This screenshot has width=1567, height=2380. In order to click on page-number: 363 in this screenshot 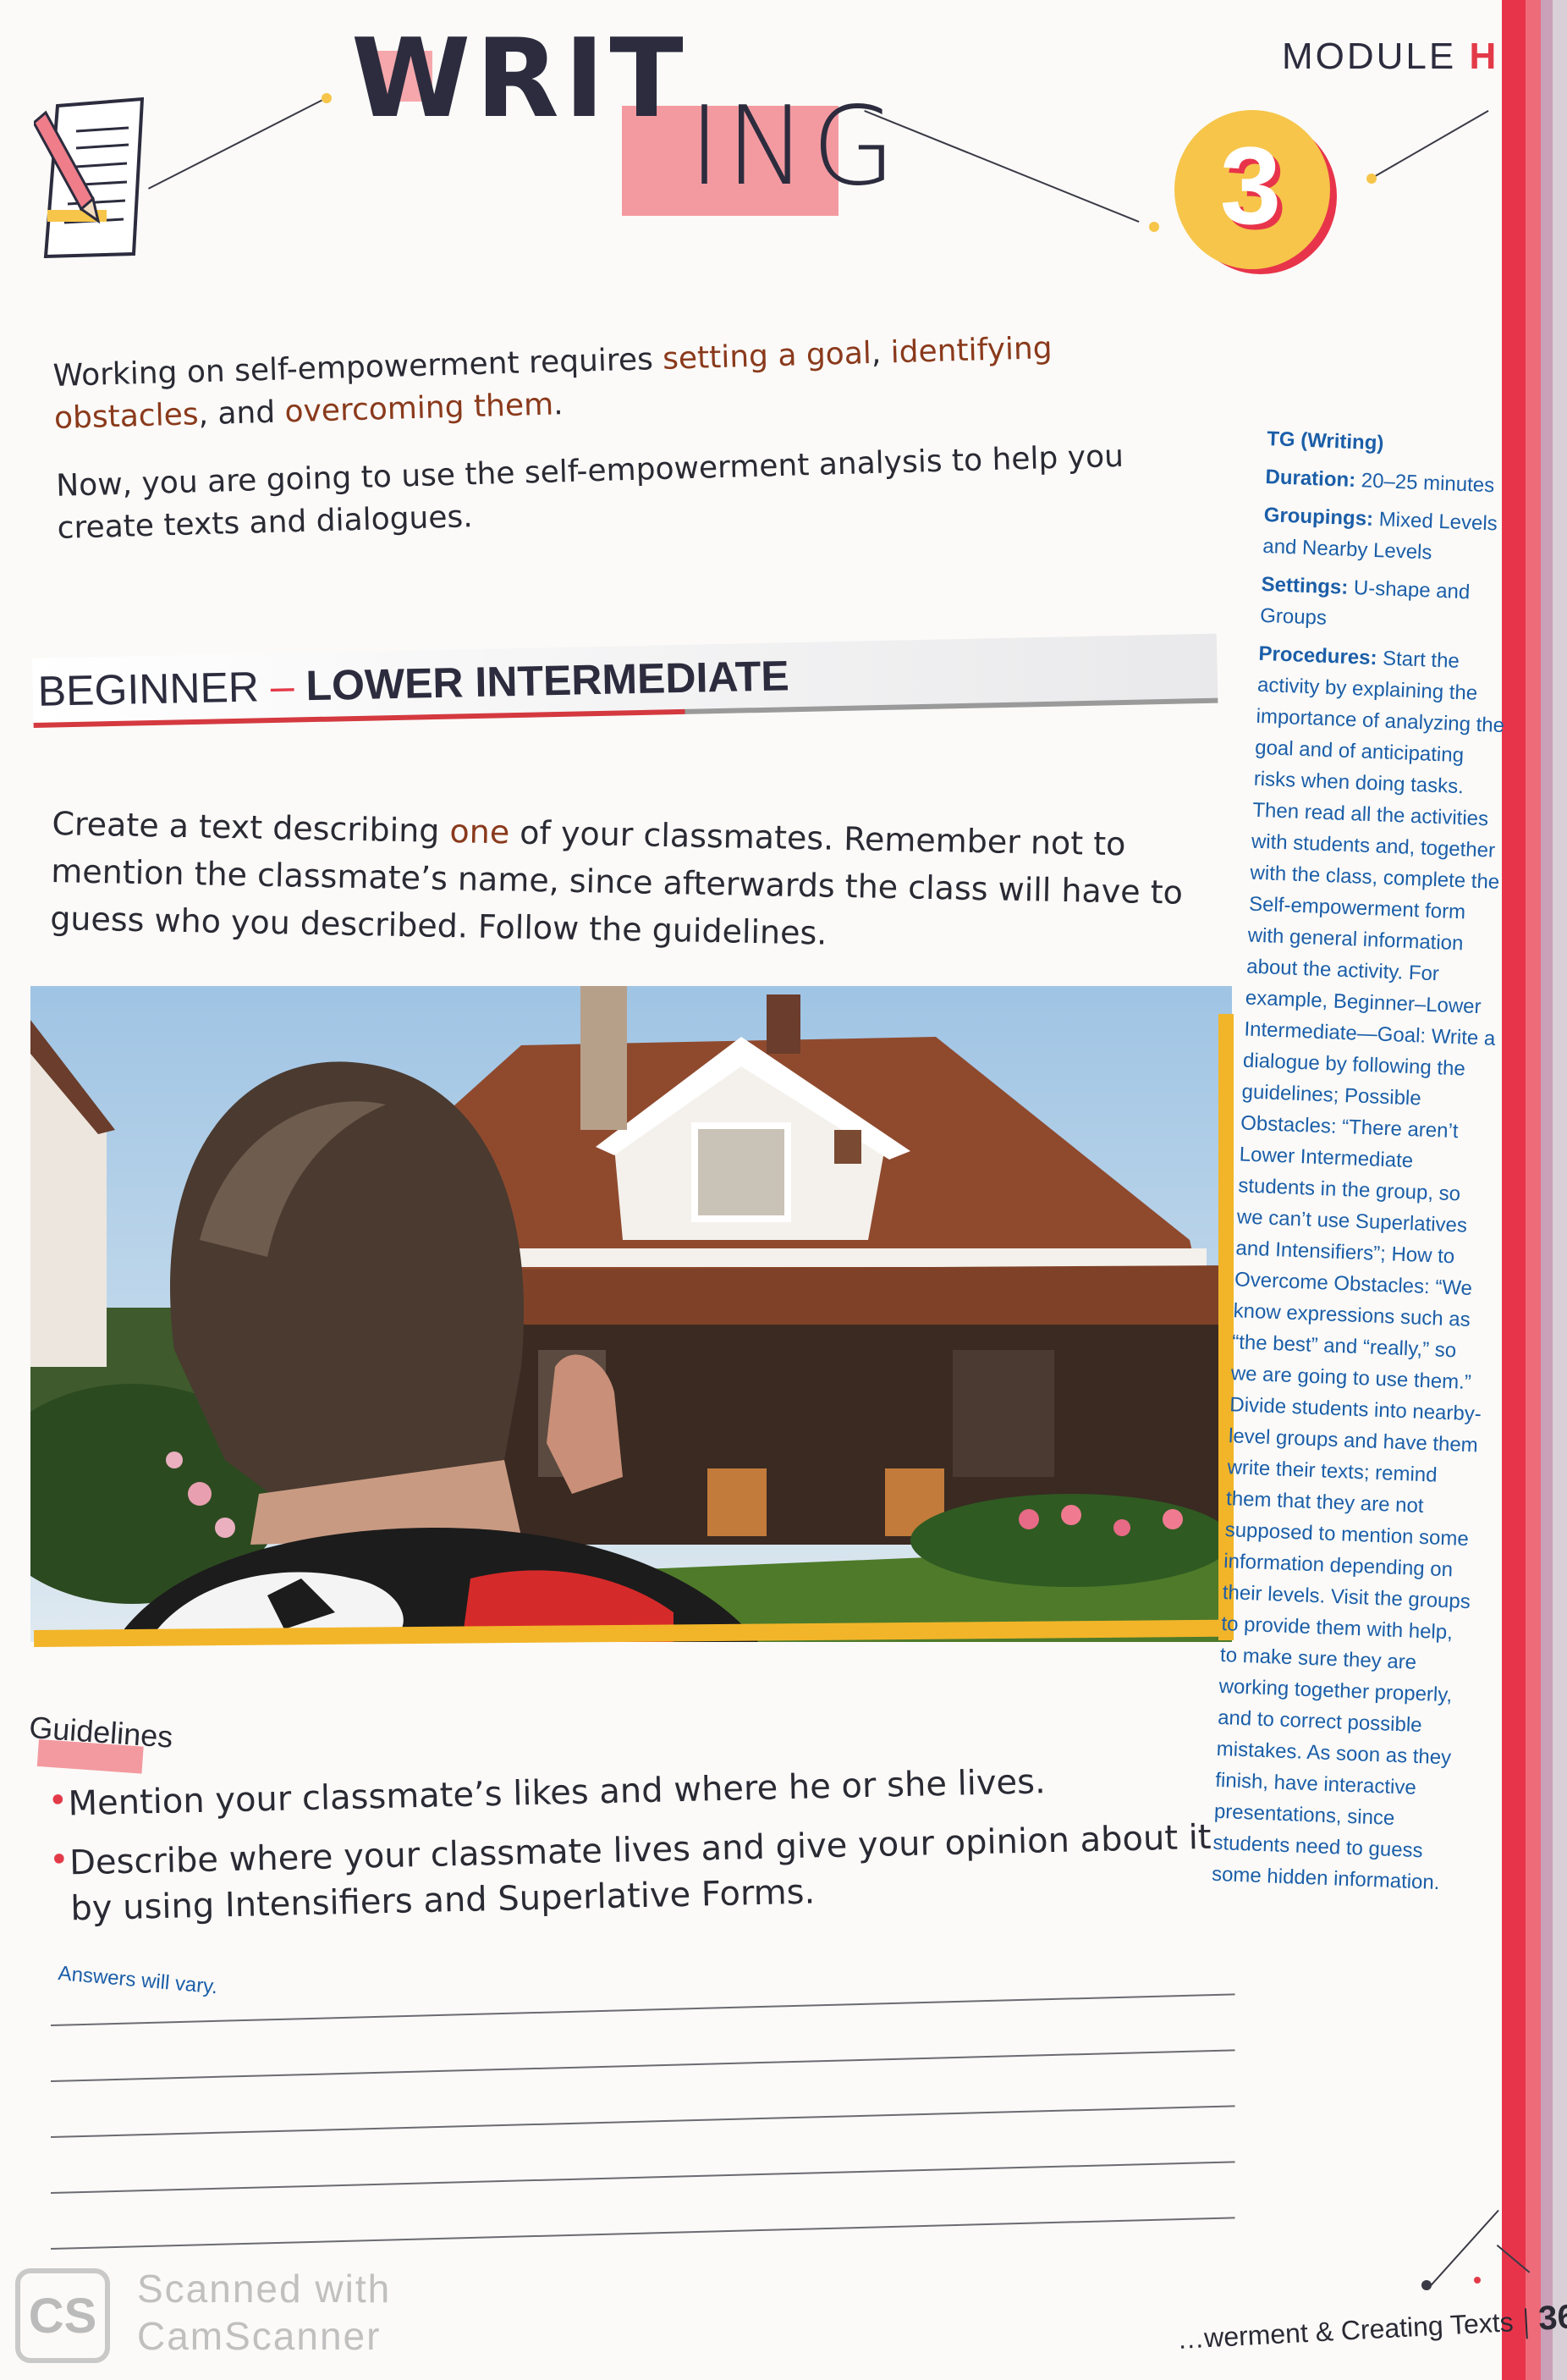, I will do `click(1552, 2317)`.